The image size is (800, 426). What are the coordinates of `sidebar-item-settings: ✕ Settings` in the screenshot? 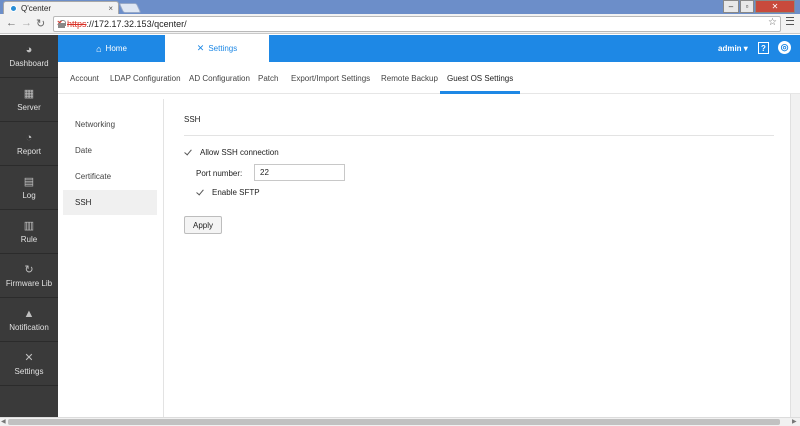 It's located at (29, 364).